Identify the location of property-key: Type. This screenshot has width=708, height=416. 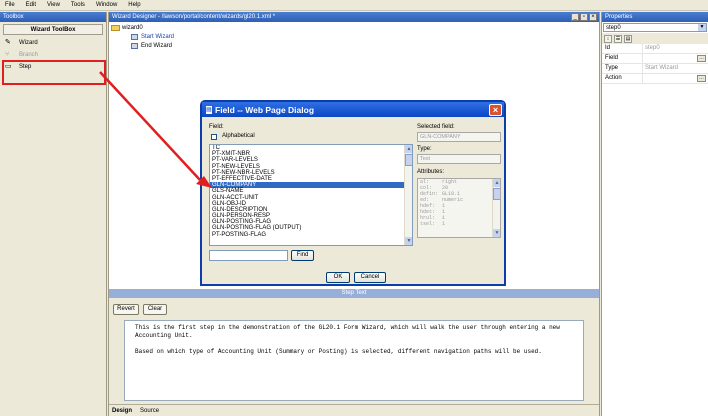
(622, 68).